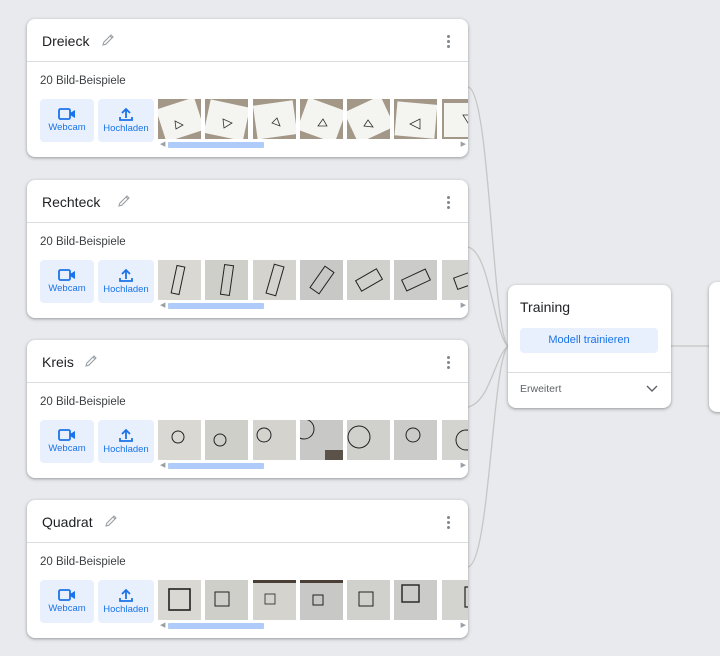 This screenshot has height=656, width=720. What do you see at coordinates (67, 522) in the screenshot?
I see `class-name: Quadrat` at bounding box center [67, 522].